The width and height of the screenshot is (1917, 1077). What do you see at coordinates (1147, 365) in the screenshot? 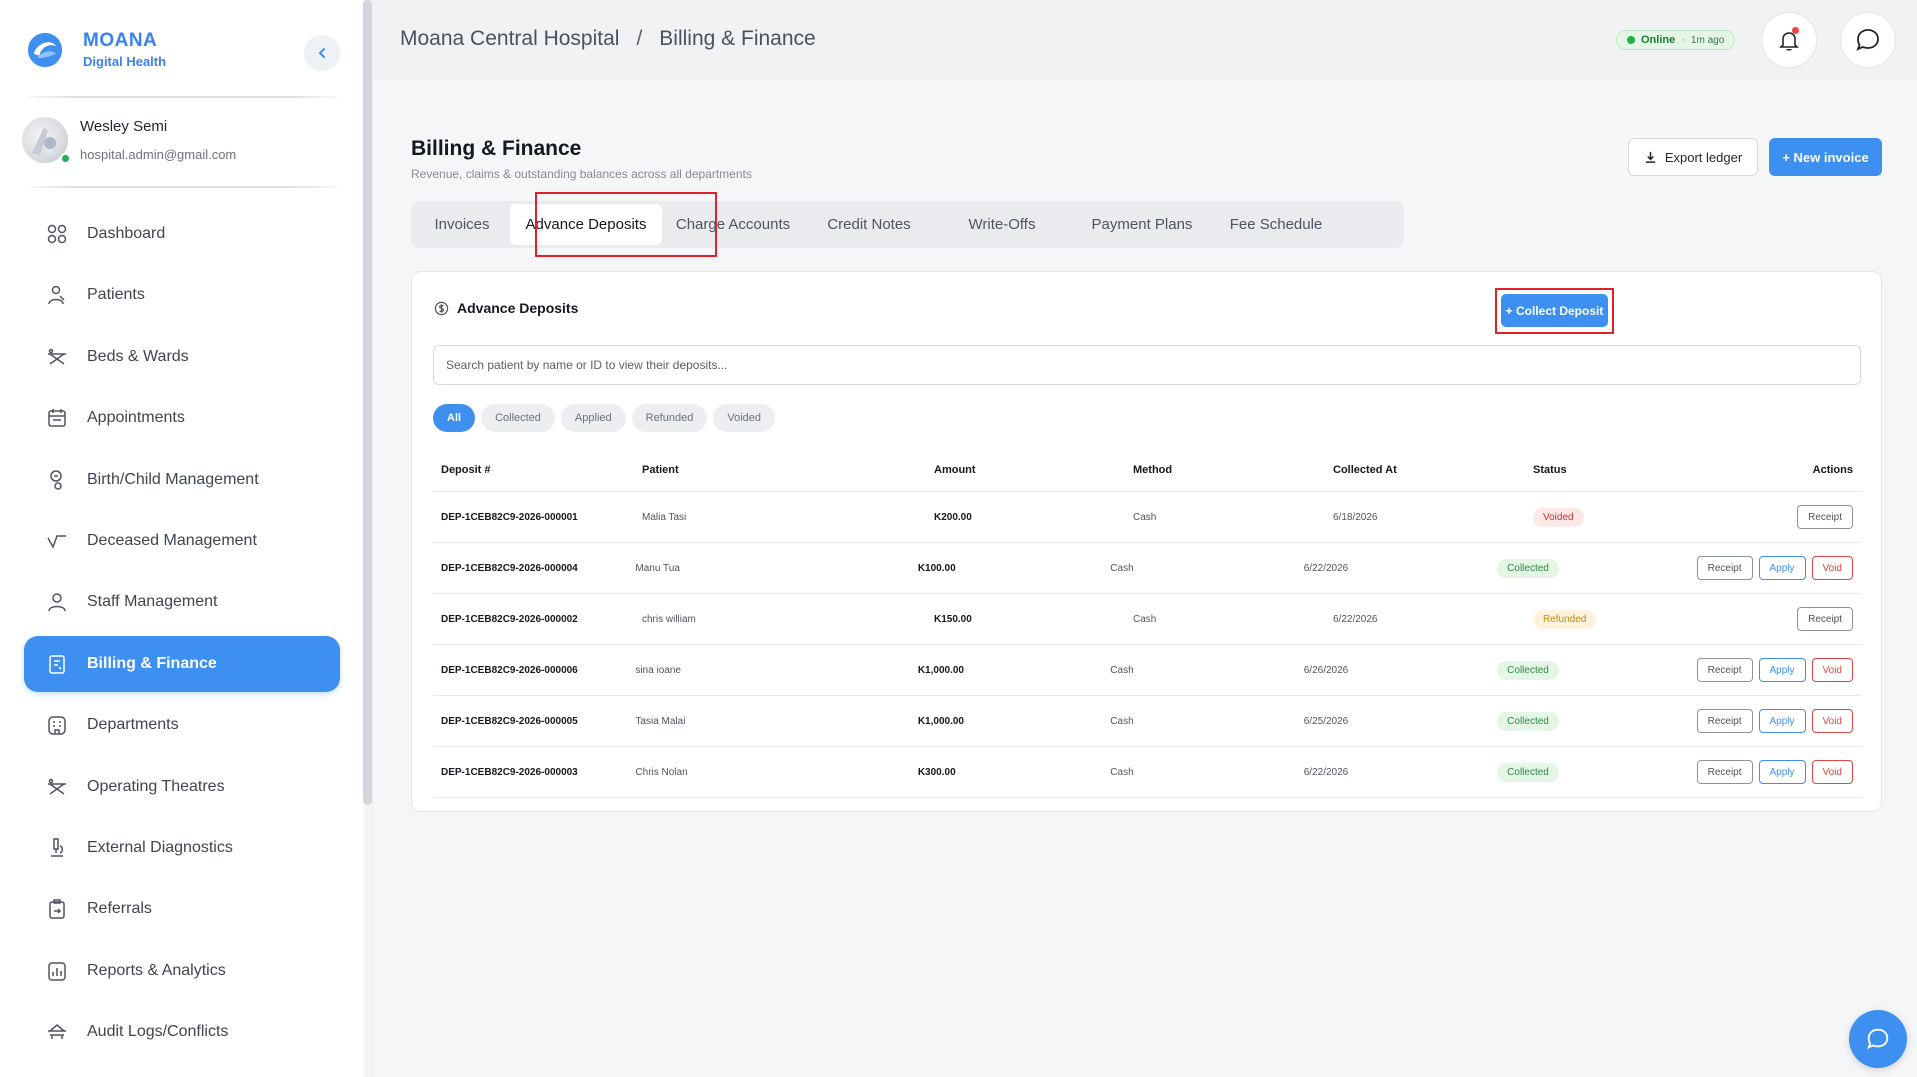
I see `deposit-search-input` at bounding box center [1147, 365].